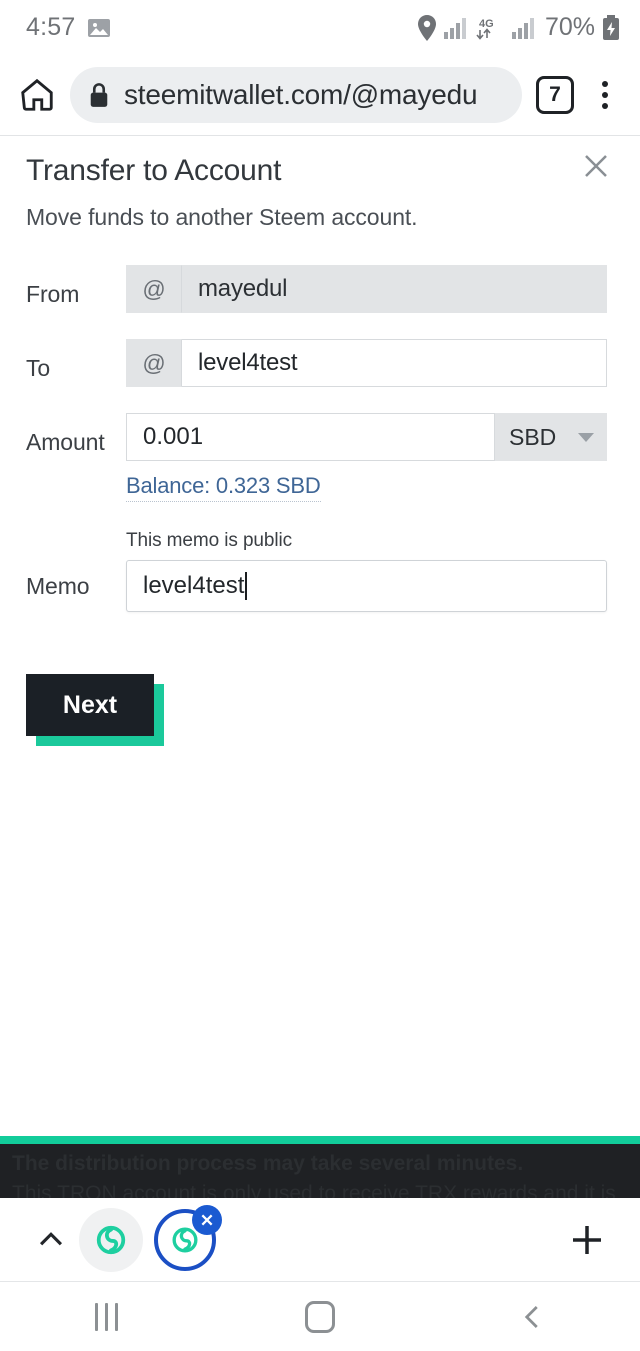  I want to click on svg-text: 4G, so click(486, 24).